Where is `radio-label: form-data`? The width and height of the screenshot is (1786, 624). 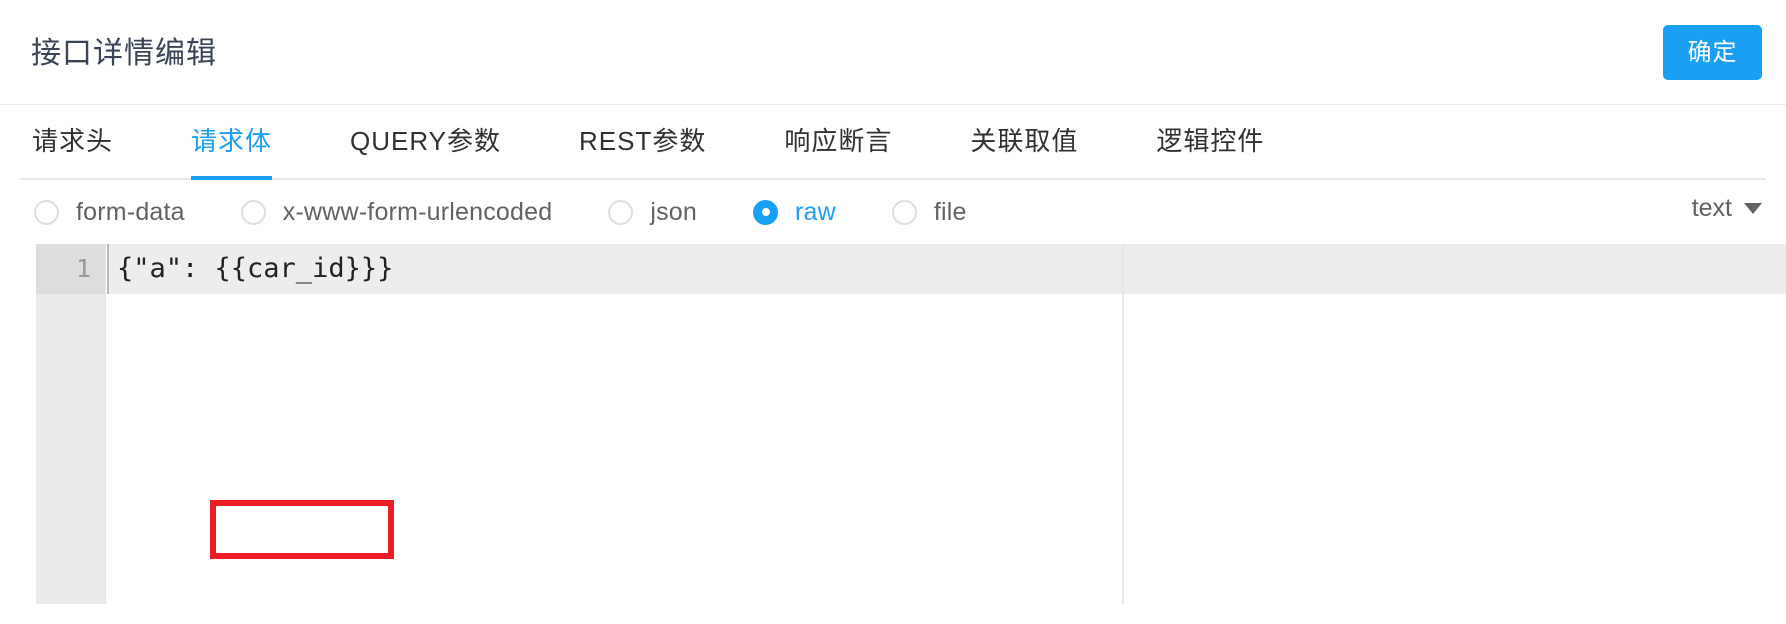
radio-label: form-data is located at coordinates (130, 211).